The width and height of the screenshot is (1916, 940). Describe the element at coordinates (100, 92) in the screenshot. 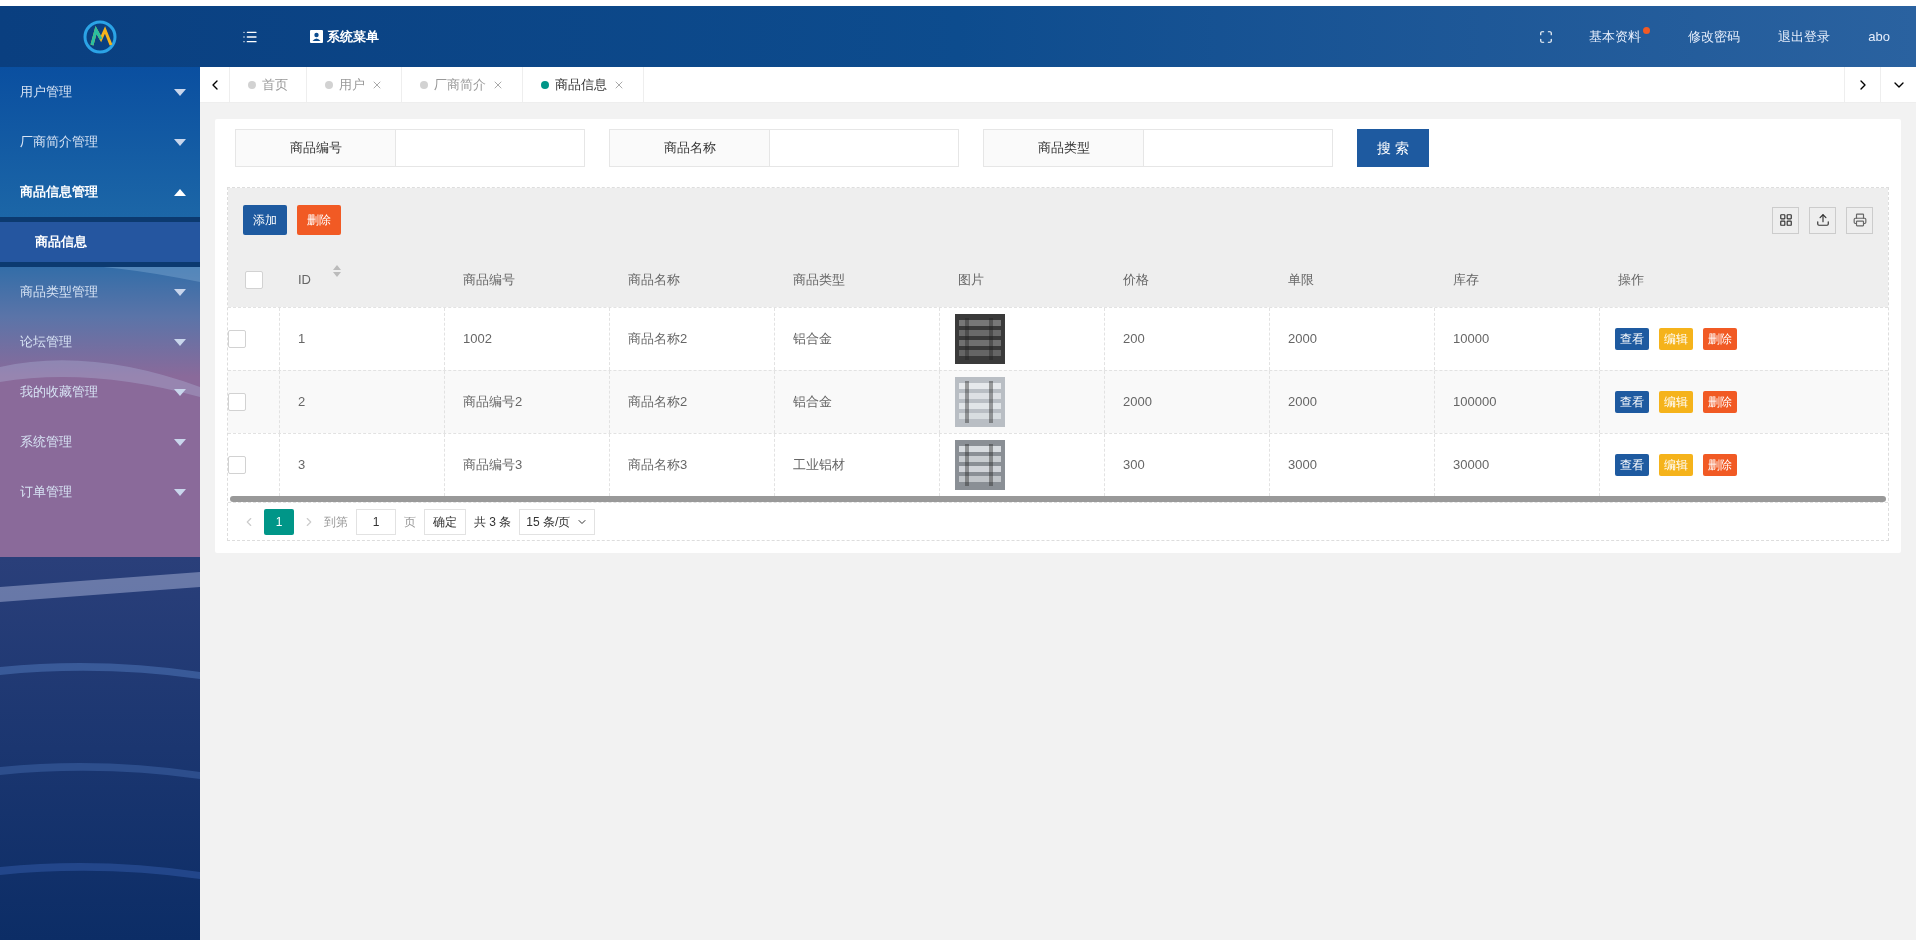

I see `sidebar-menu-item: 用户管理` at that location.